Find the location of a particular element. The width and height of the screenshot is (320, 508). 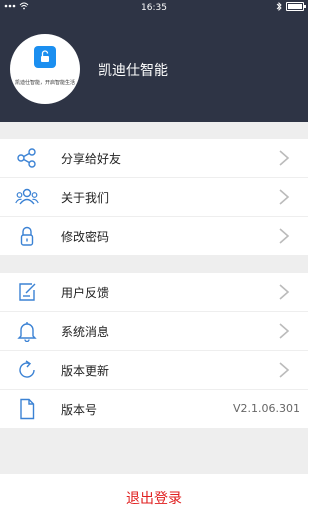

logout-area: 退出登录 is located at coordinates (154, 490).